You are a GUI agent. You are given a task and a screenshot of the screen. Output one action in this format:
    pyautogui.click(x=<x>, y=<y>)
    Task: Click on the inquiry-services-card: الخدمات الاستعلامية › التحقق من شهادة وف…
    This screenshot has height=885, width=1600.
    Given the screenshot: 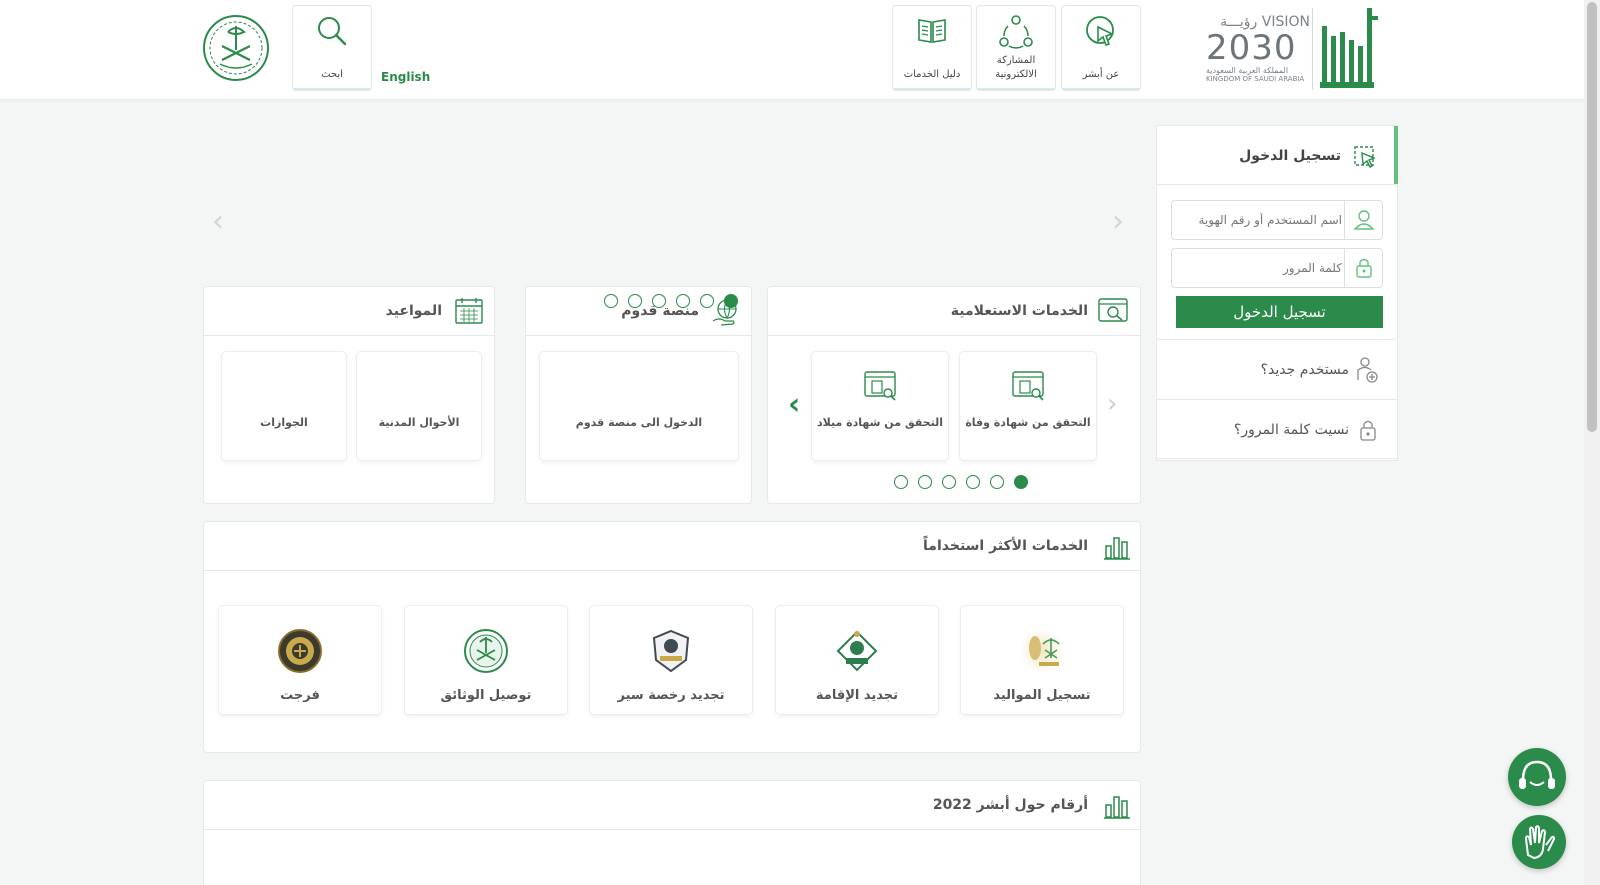 What is the action you would take?
    pyautogui.click(x=954, y=395)
    